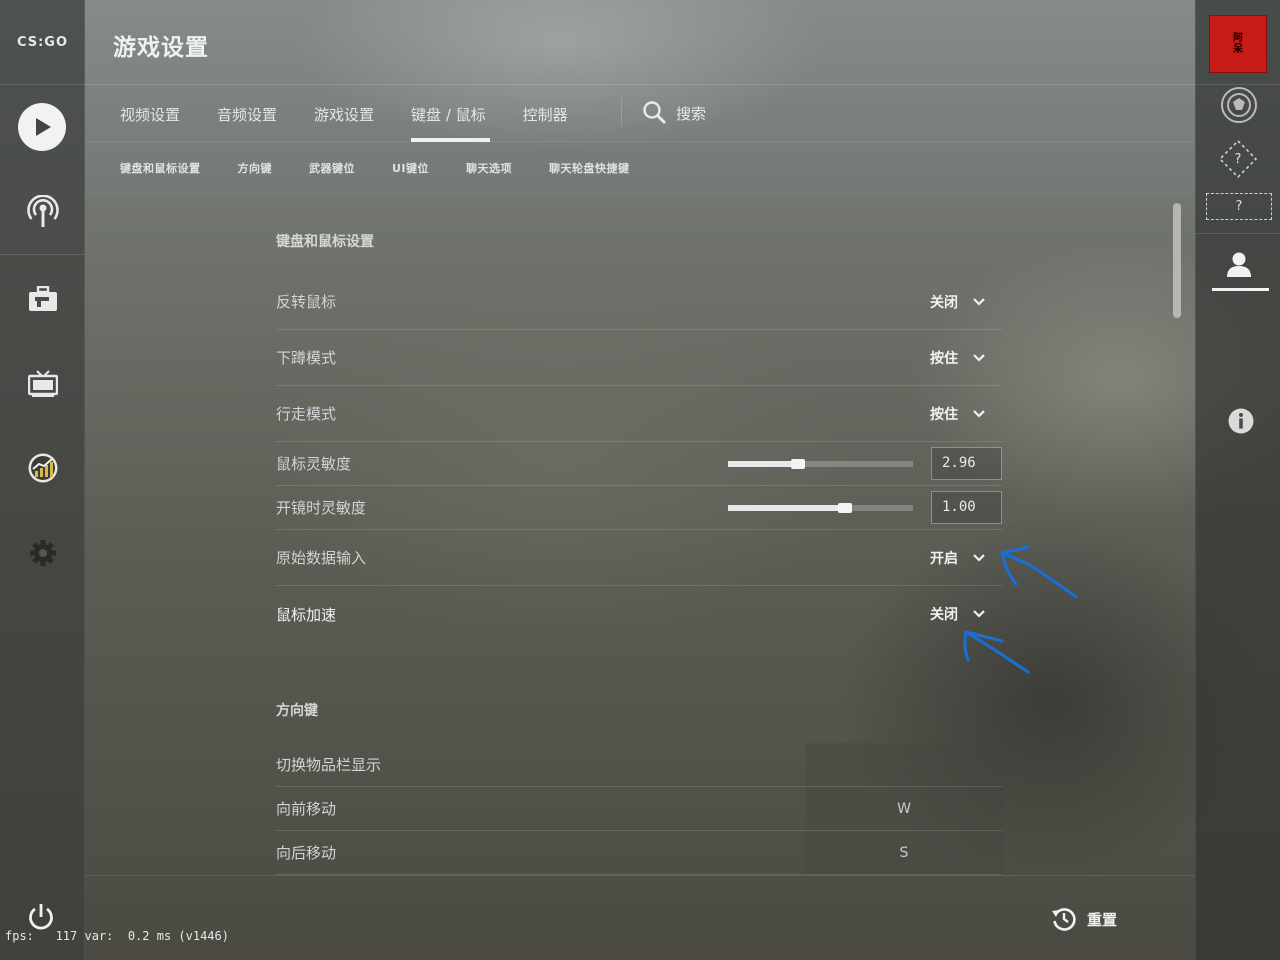 The width and height of the screenshot is (1280, 960). What do you see at coordinates (325, 242) in the screenshot?
I see `section-title-keyboard-mouse: 键盘和鼠标设置` at bounding box center [325, 242].